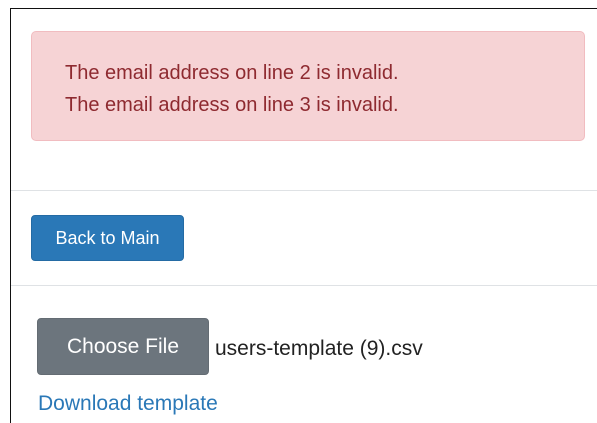 This screenshot has height=423, width=597. I want to click on error-message-line-3: The email address on line 3 is invalid., so click(232, 105).